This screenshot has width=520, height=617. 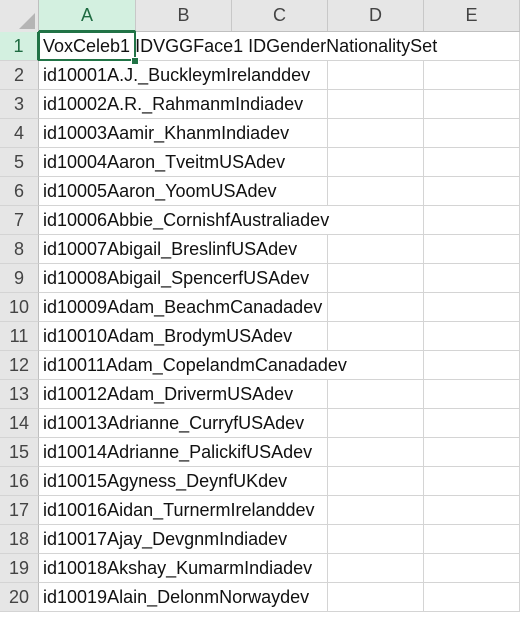 I want to click on row-header-bar: 1 2 3 4 5 6 7 8 9 10 11 12 13 14 15 16 17 18 19 20, so click(x=19, y=322).